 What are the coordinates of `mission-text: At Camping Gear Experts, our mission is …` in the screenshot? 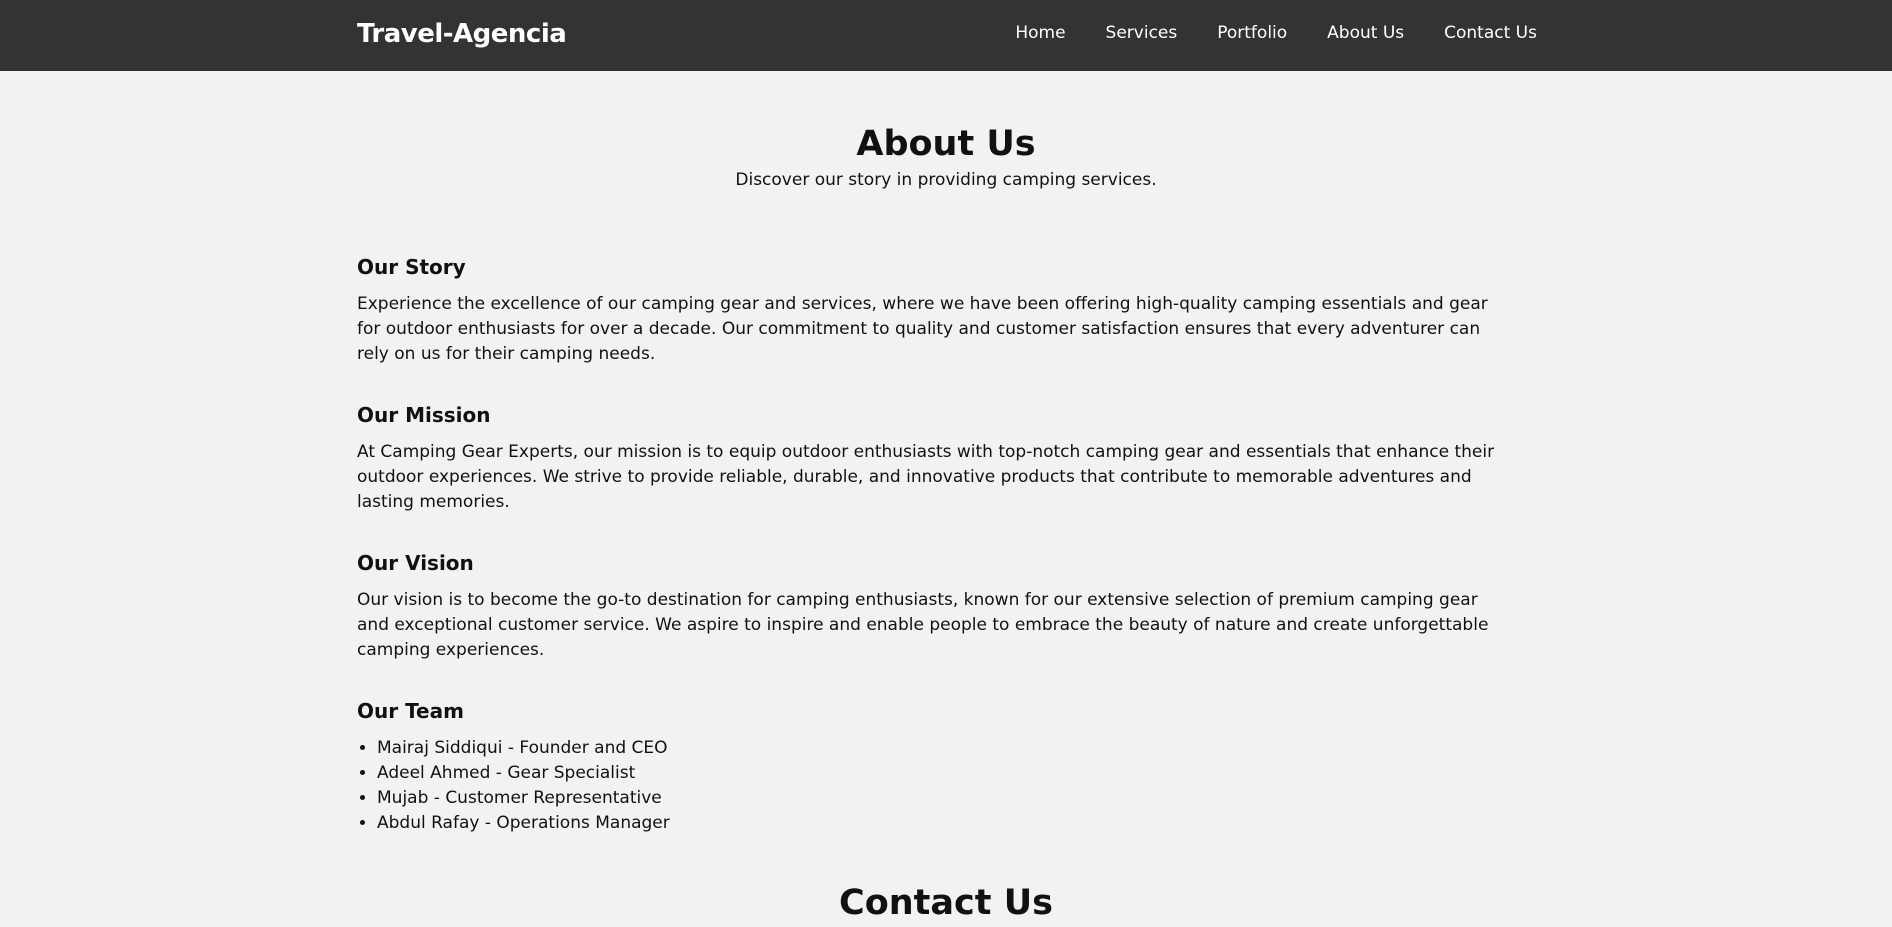 It's located at (926, 477).